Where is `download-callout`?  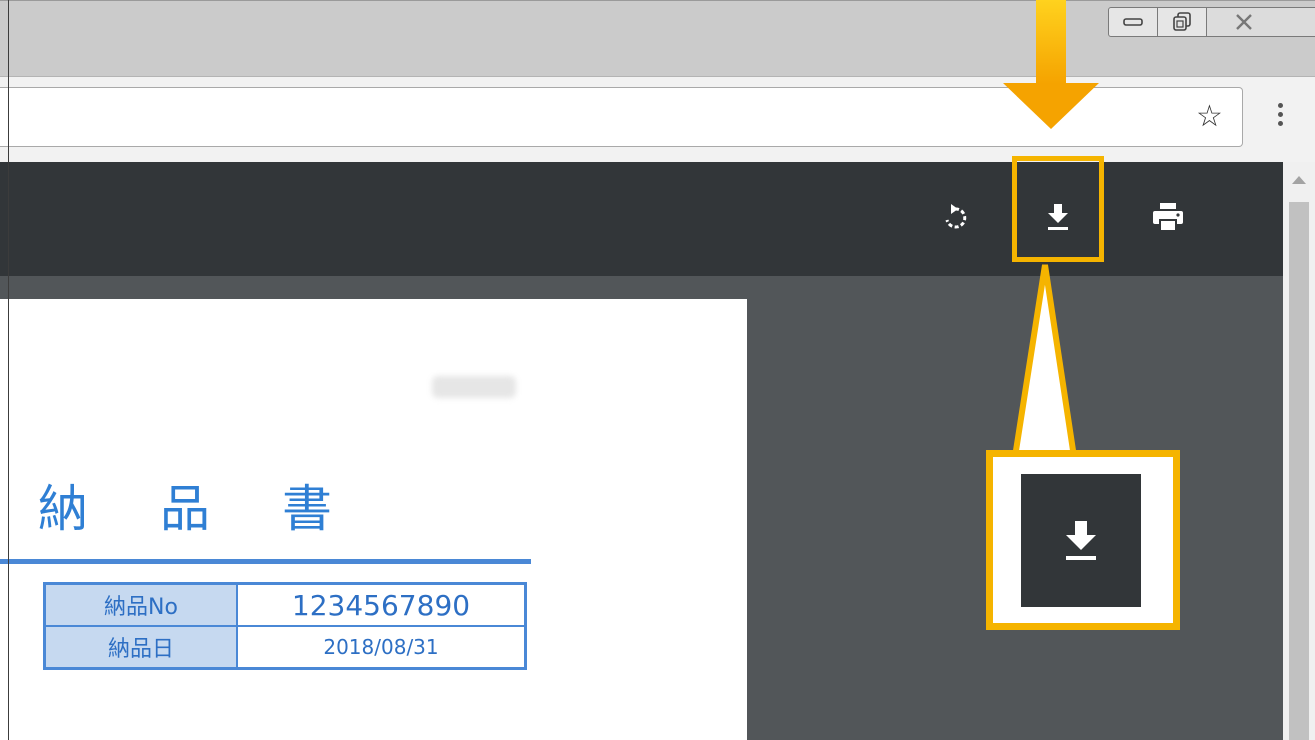
download-callout is located at coordinates (1083, 540).